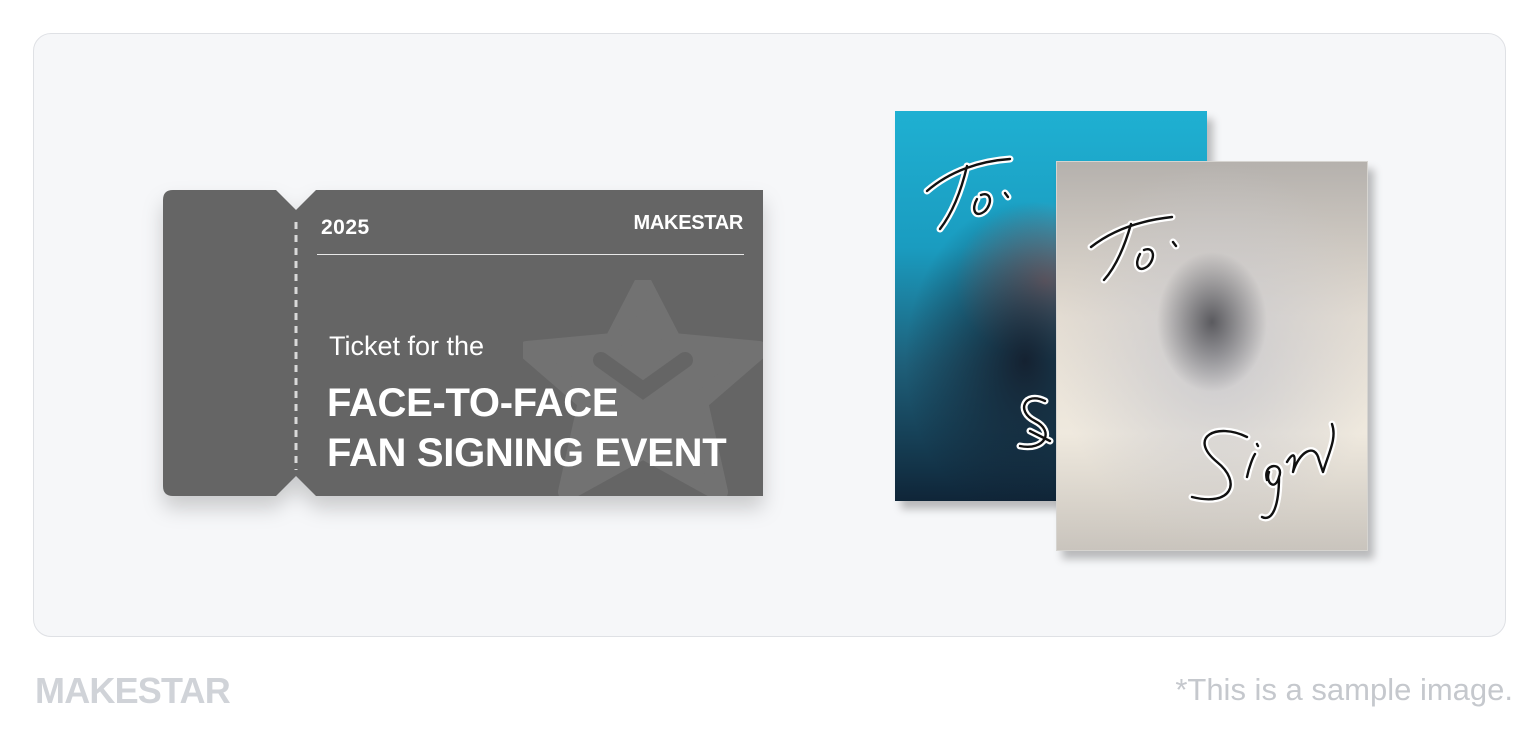 This screenshot has height=738, width=1540. What do you see at coordinates (1344, 689) in the screenshot?
I see `sample-image-note: *This is a sample image.` at bounding box center [1344, 689].